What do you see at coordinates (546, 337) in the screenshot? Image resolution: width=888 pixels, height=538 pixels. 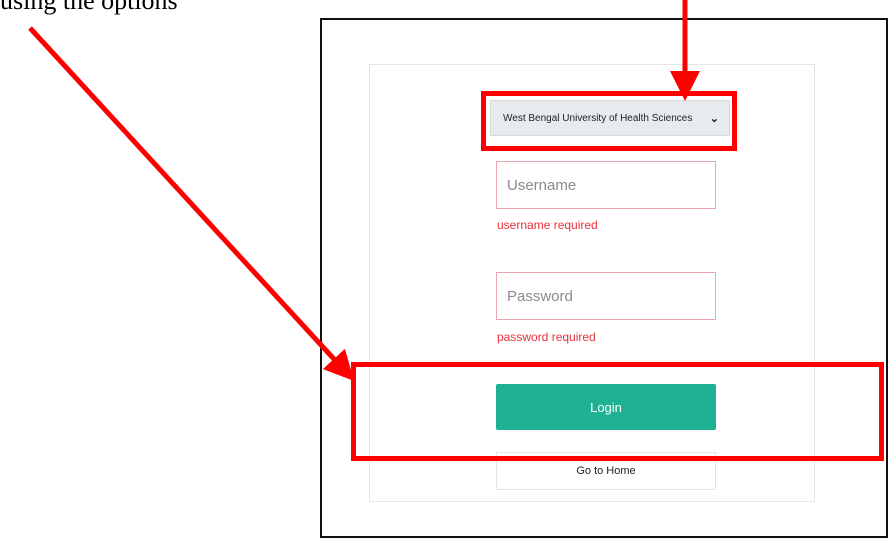 I see `password-error: password required` at bounding box center [546, 337].